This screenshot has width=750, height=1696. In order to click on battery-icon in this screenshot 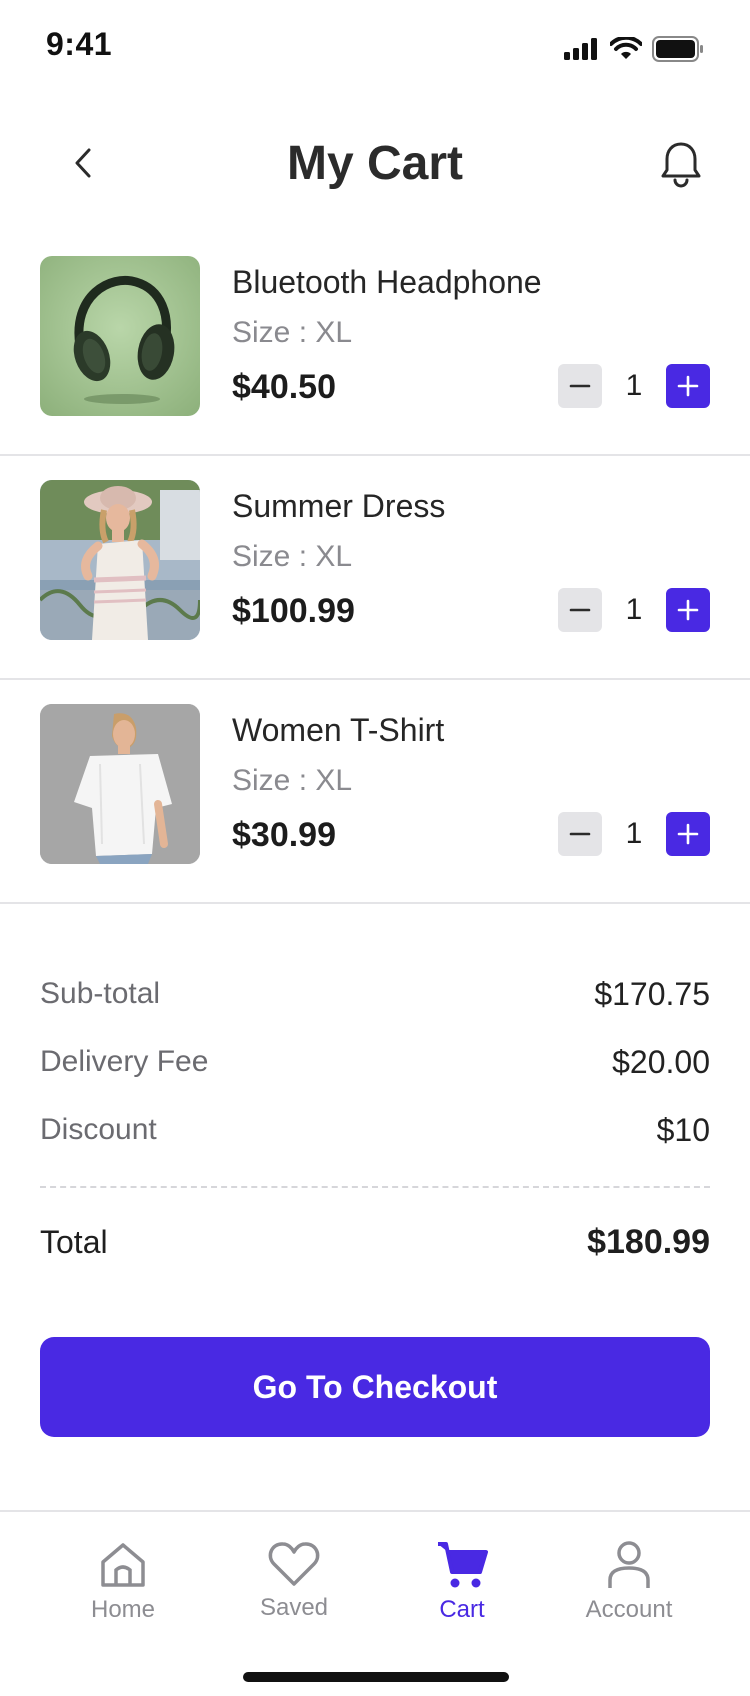, I will do `click(677, 49)`.